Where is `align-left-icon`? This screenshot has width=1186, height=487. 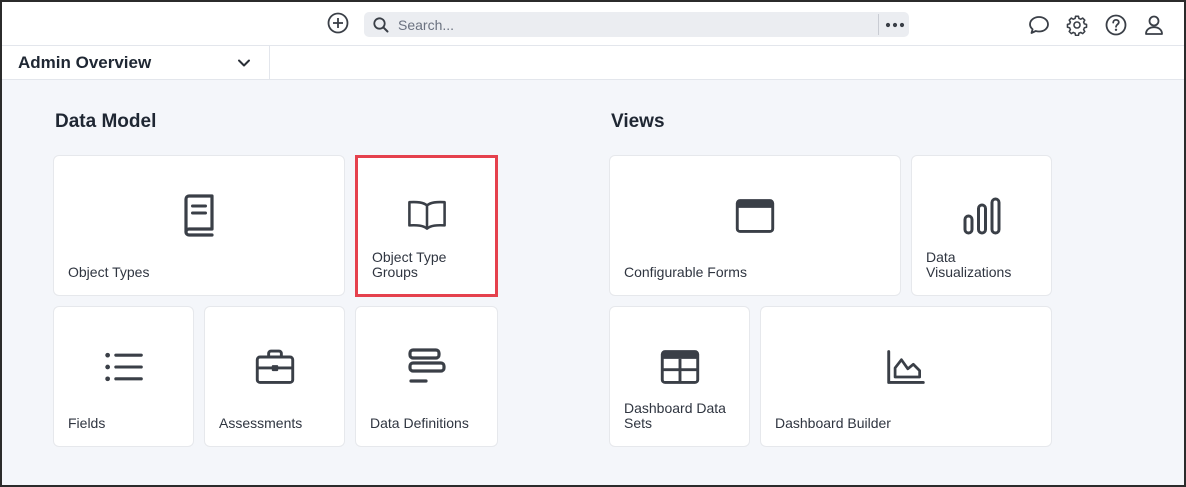 align-left-icon is located at coordinates (427, 367).